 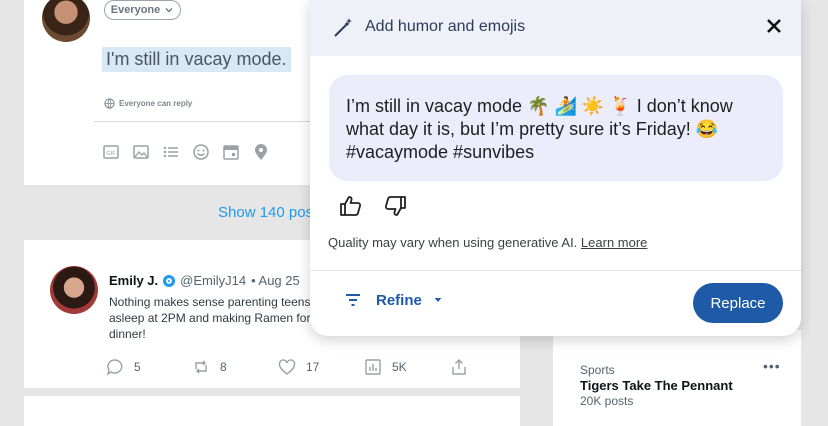 I want to click on reply-icon, so click(x=114, y=367).